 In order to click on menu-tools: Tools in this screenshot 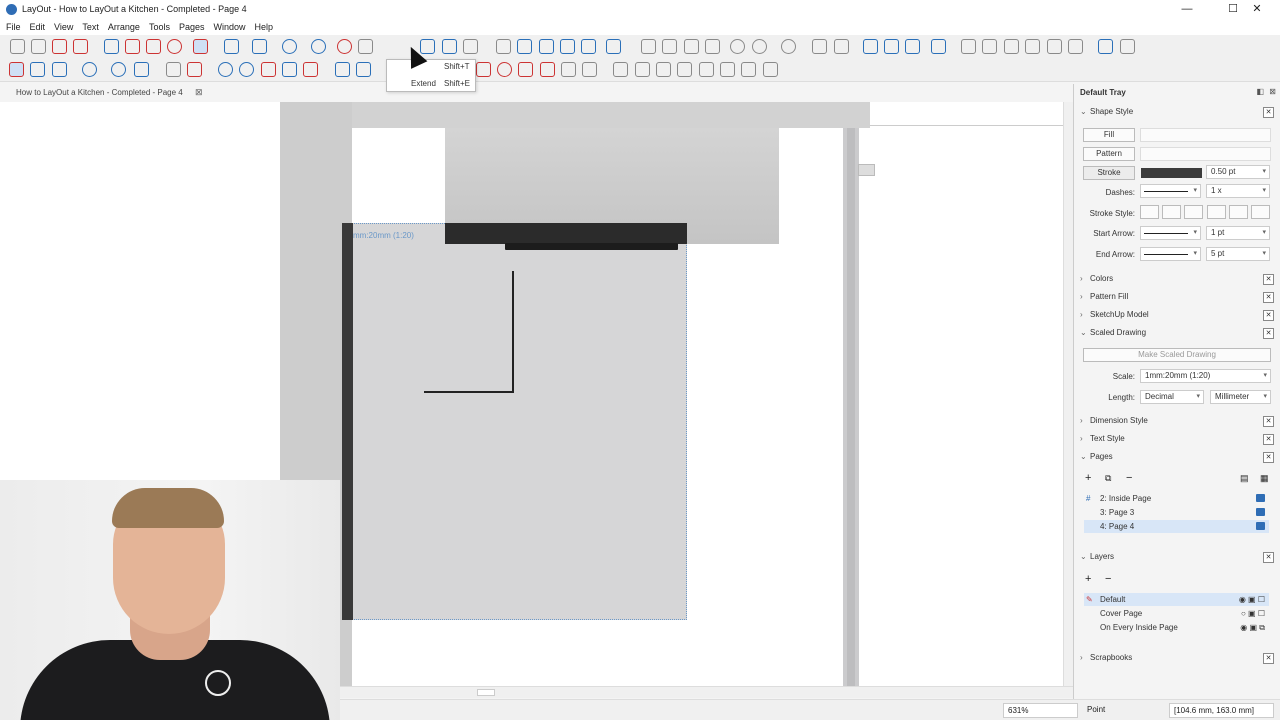, I will do `click(159, 27)`.